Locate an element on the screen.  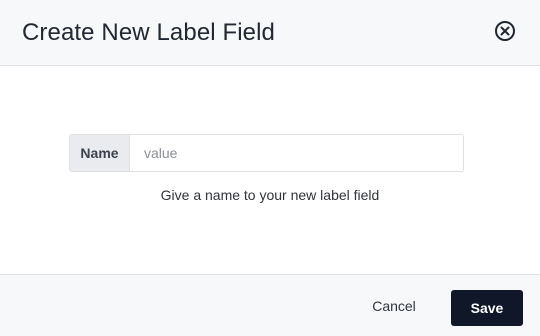
dialog-title: Create New Label Field is located at coordinates (148, 32).